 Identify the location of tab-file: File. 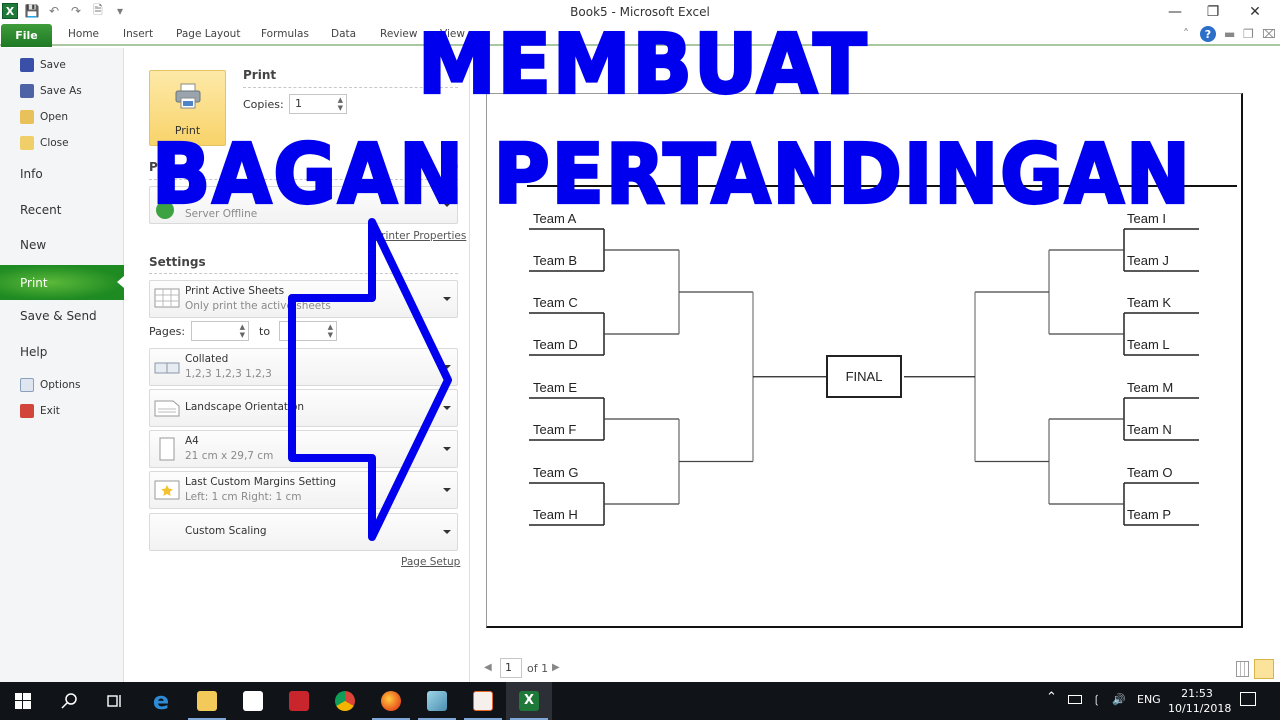
(26, 35).